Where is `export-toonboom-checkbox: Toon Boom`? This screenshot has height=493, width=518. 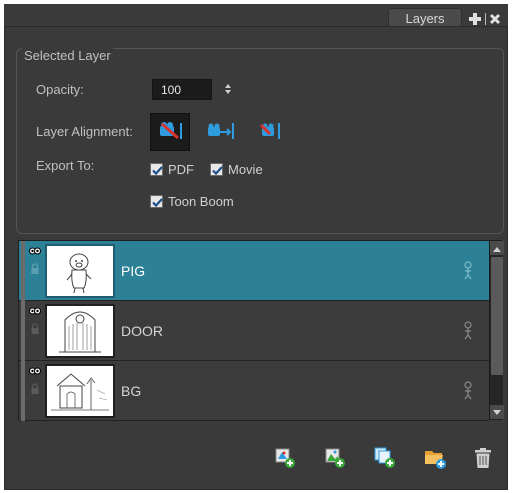 export-toonboom-checkbox: Toon Boom is located at coordinates (192, 201).